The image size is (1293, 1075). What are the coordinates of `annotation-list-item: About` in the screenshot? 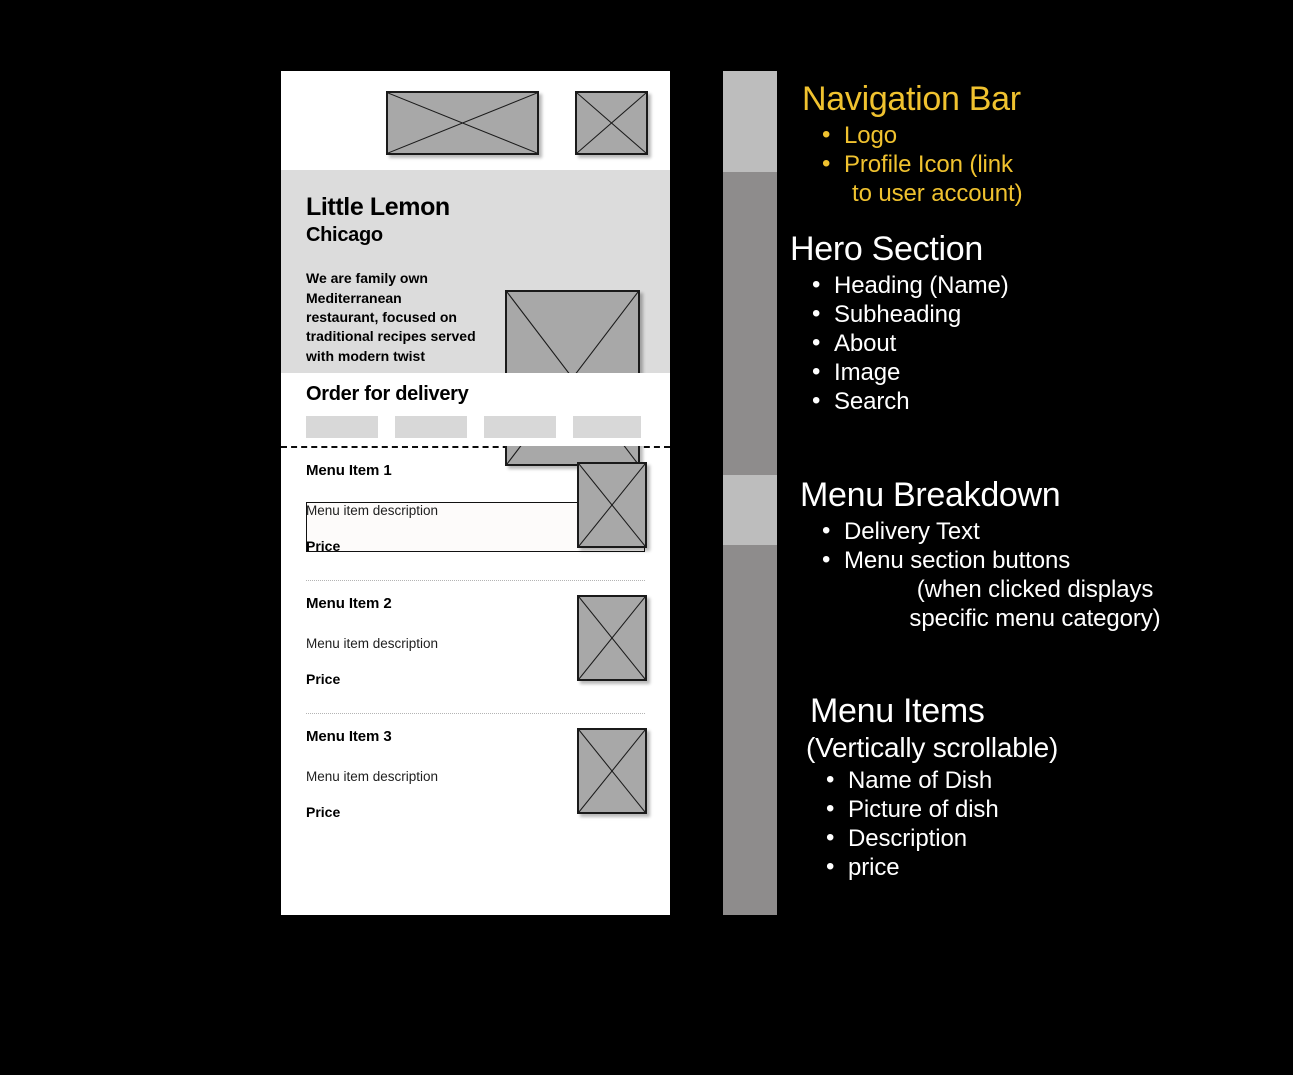 It's located at (1025, 343).